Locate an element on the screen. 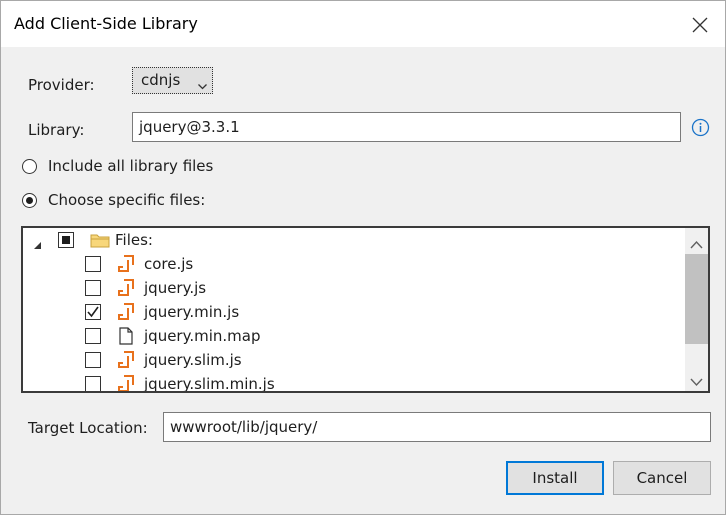  root-checkbox is located at coordinates (66, 240).